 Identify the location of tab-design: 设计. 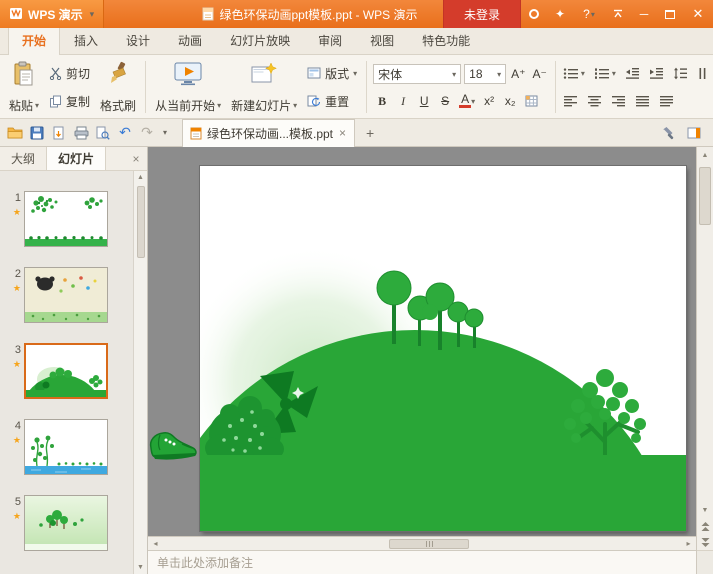
(138, 40).